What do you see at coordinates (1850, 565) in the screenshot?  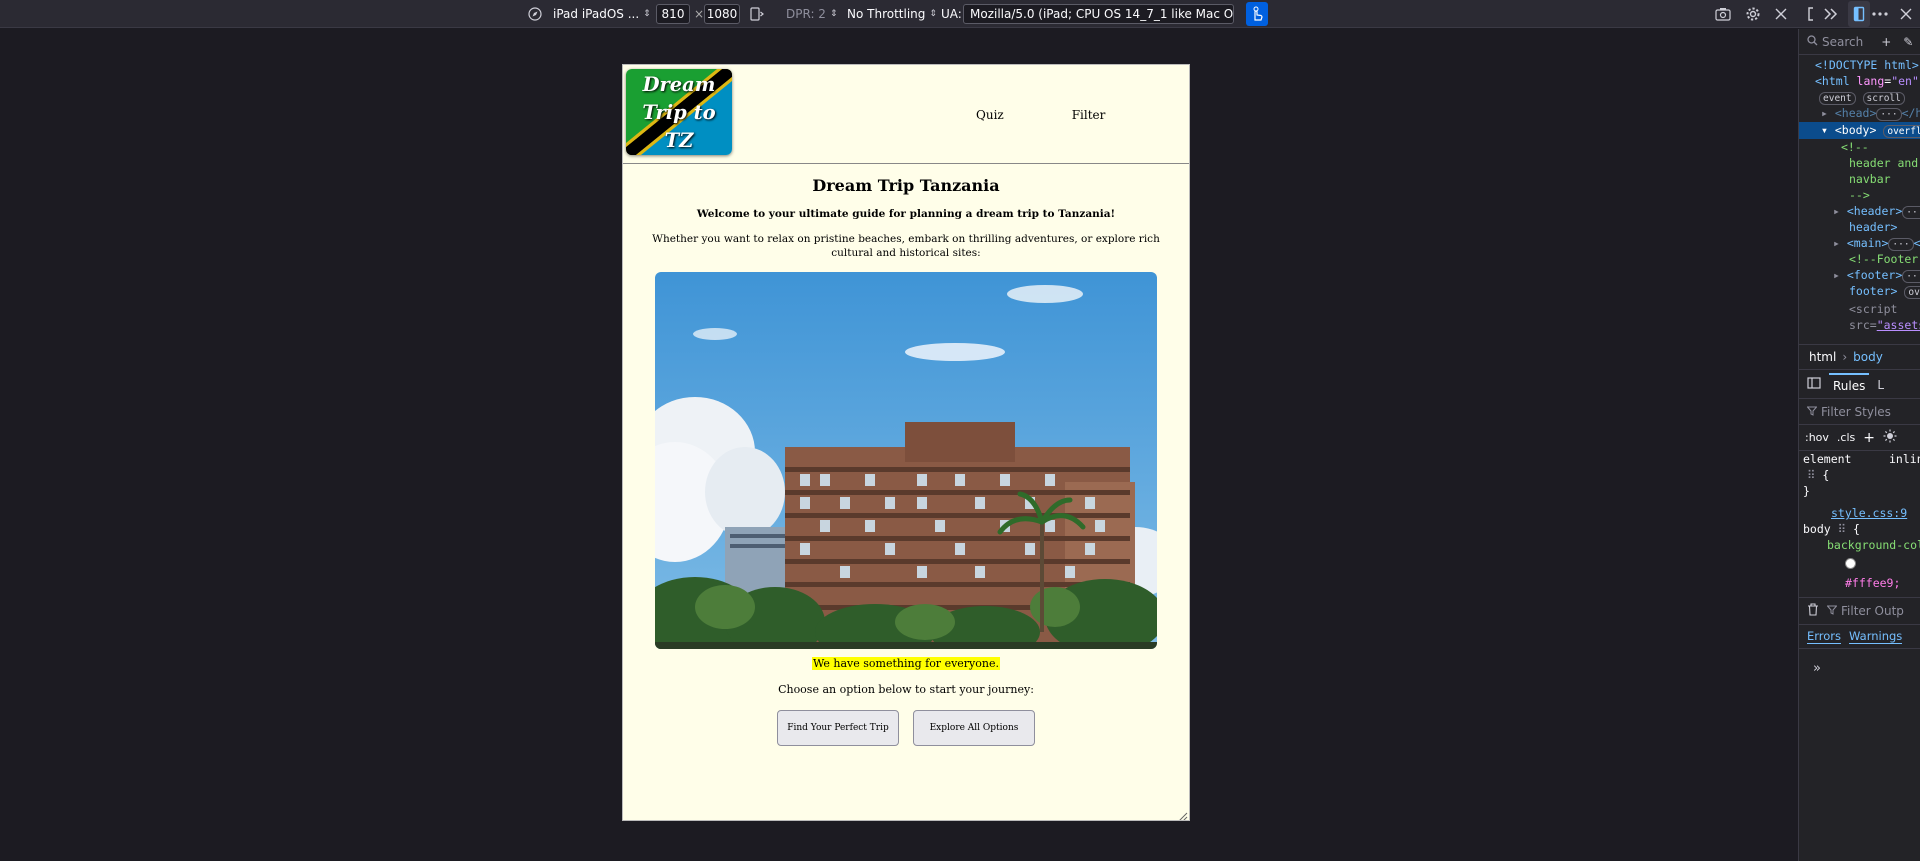 I see `color-swatch` at bounding box center [1850, 565].